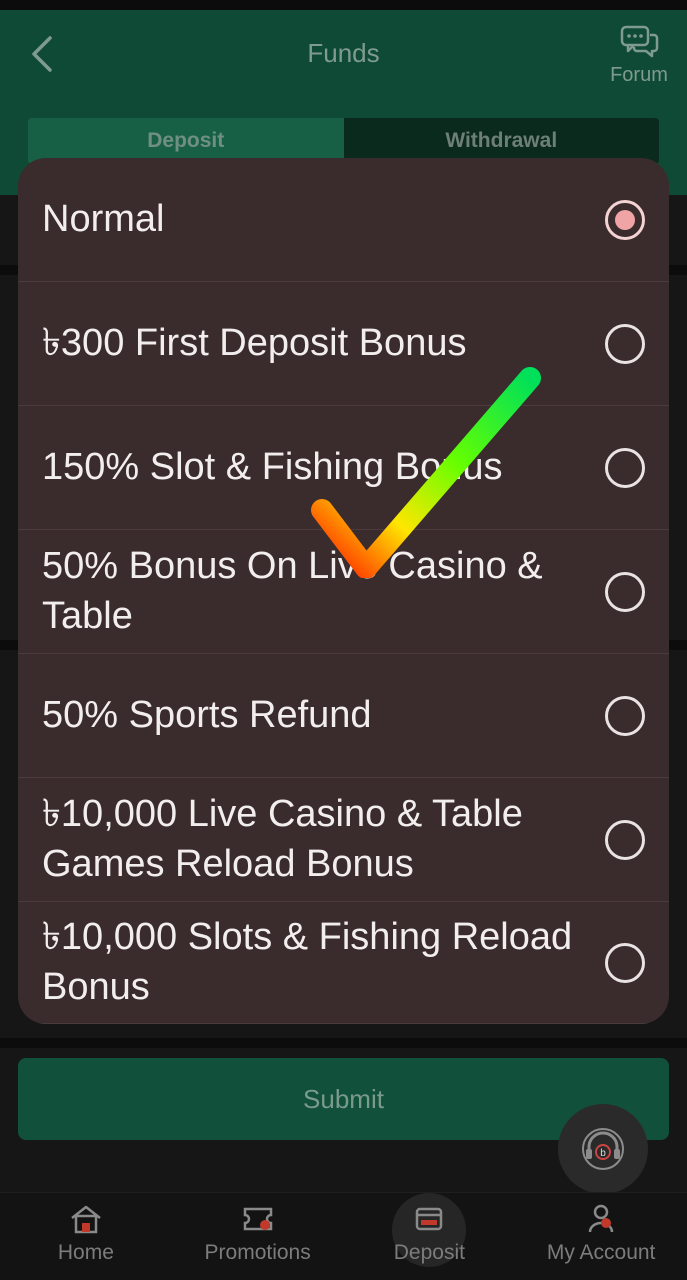 This screenshot has height=1280, width=687. I want to click on radio-button-selected, so click(625, 219).